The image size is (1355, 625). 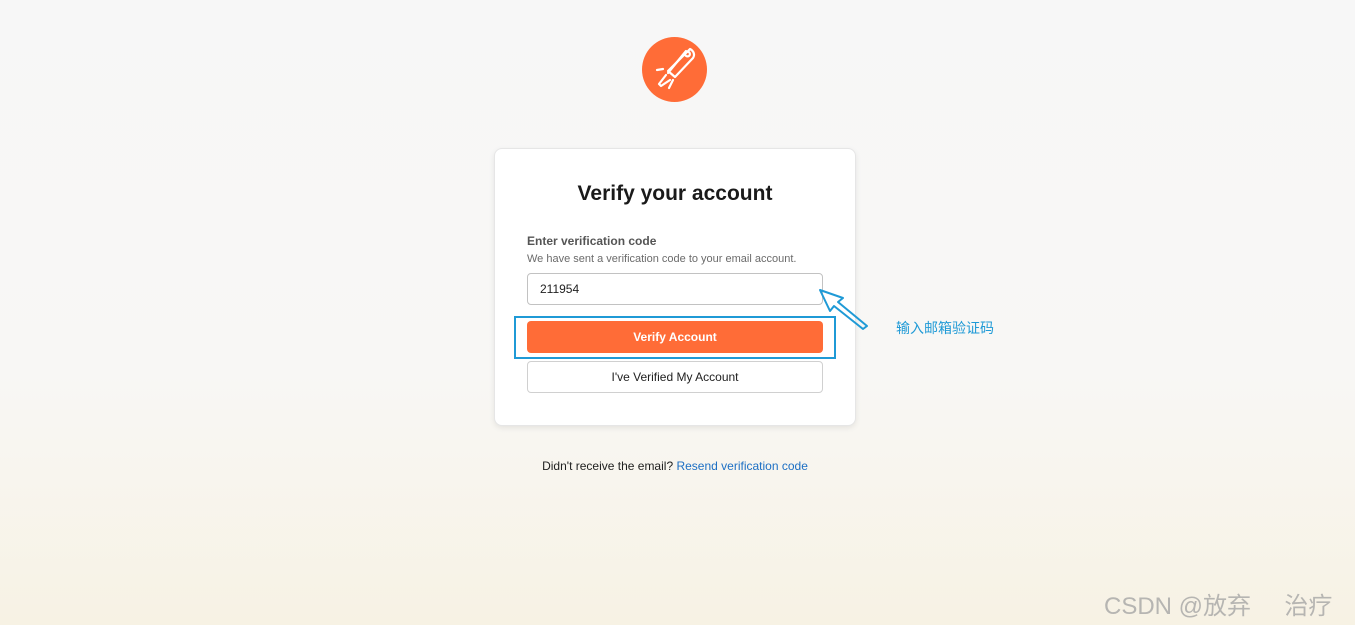 What do you see at coordinates (741, 466) in the screenshot?
I see `resend-verification-link: Resend verification code` at bounding box center [741, 466].